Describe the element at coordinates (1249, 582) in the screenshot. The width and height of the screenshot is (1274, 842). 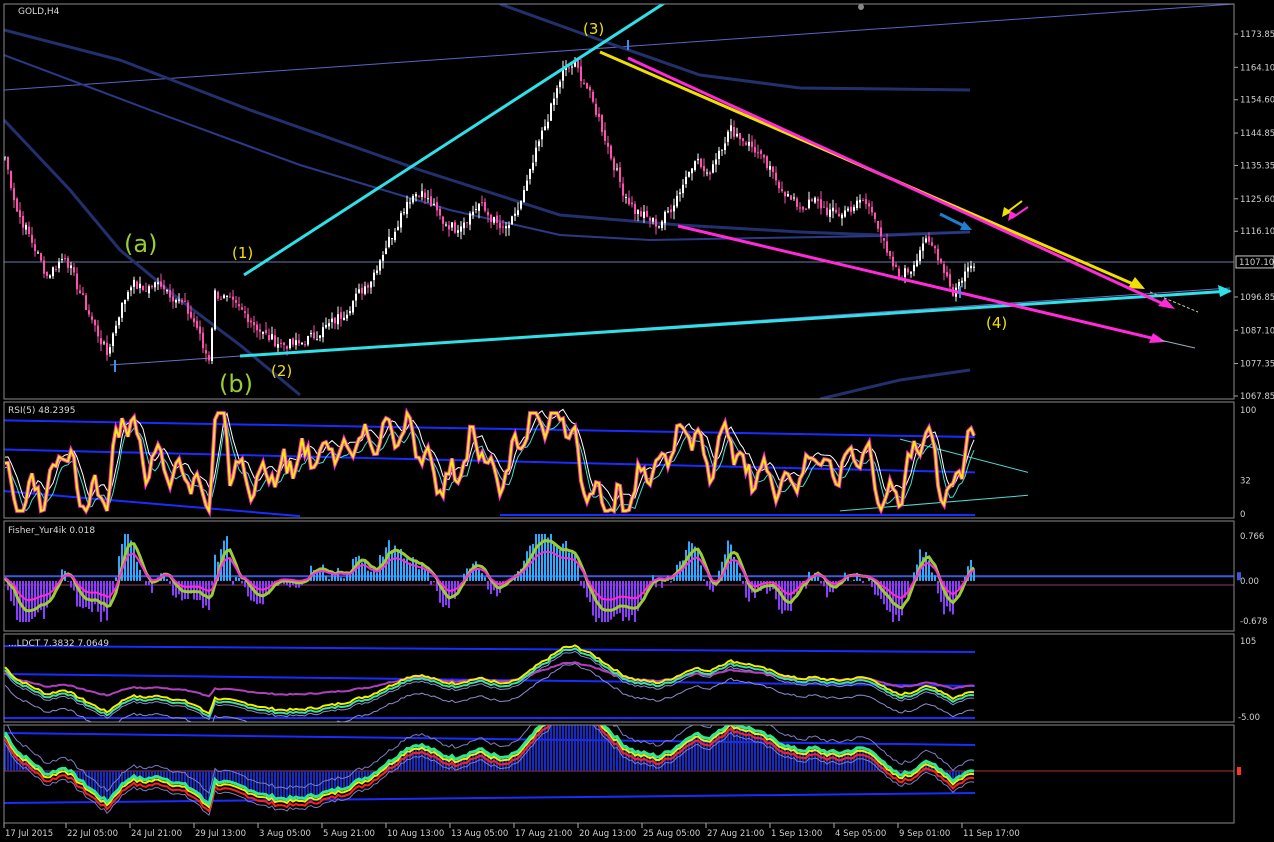
I see `fisher-tick-label: 0.00` at that location.